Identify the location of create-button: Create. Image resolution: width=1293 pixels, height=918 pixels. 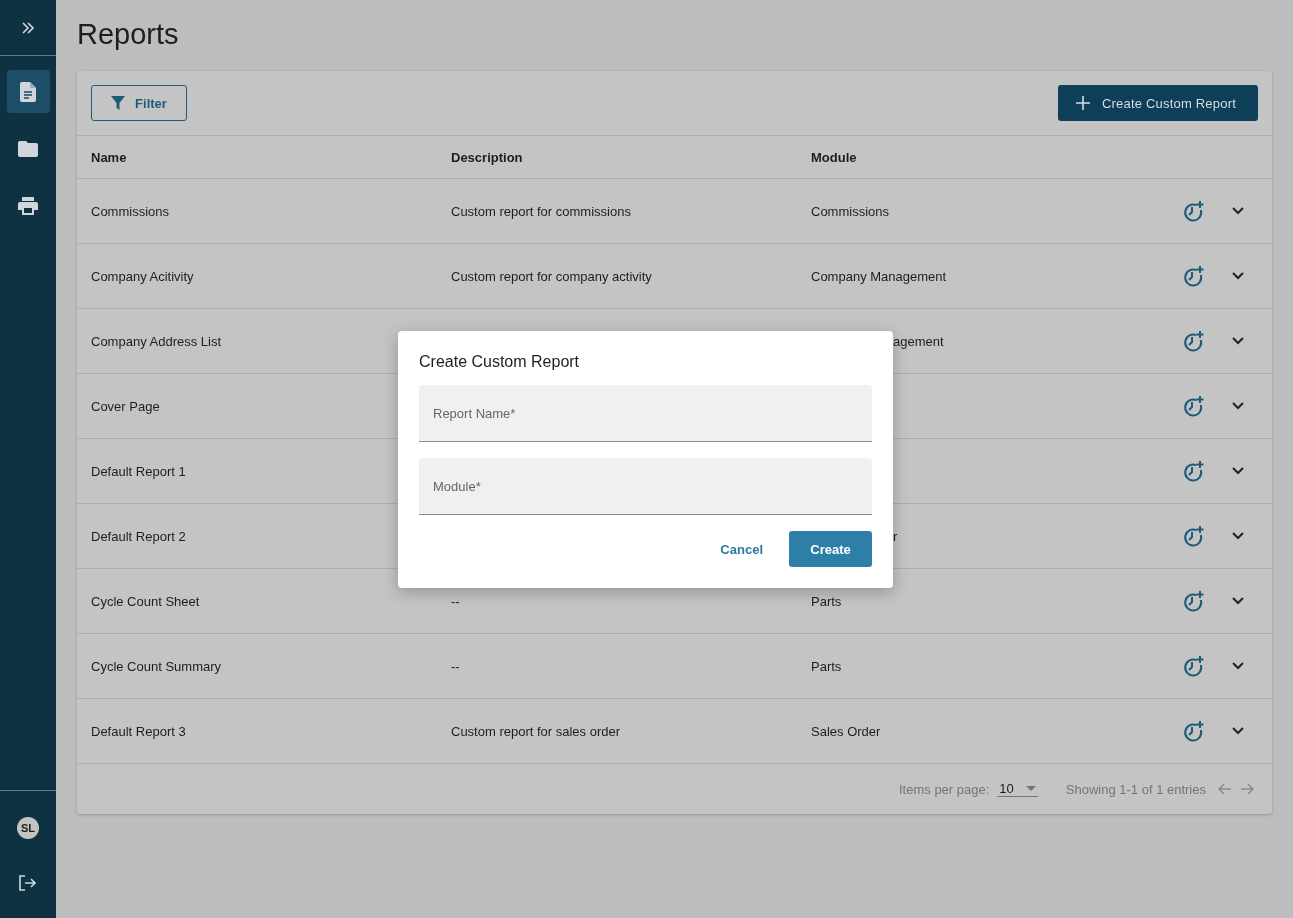
(830, 549).